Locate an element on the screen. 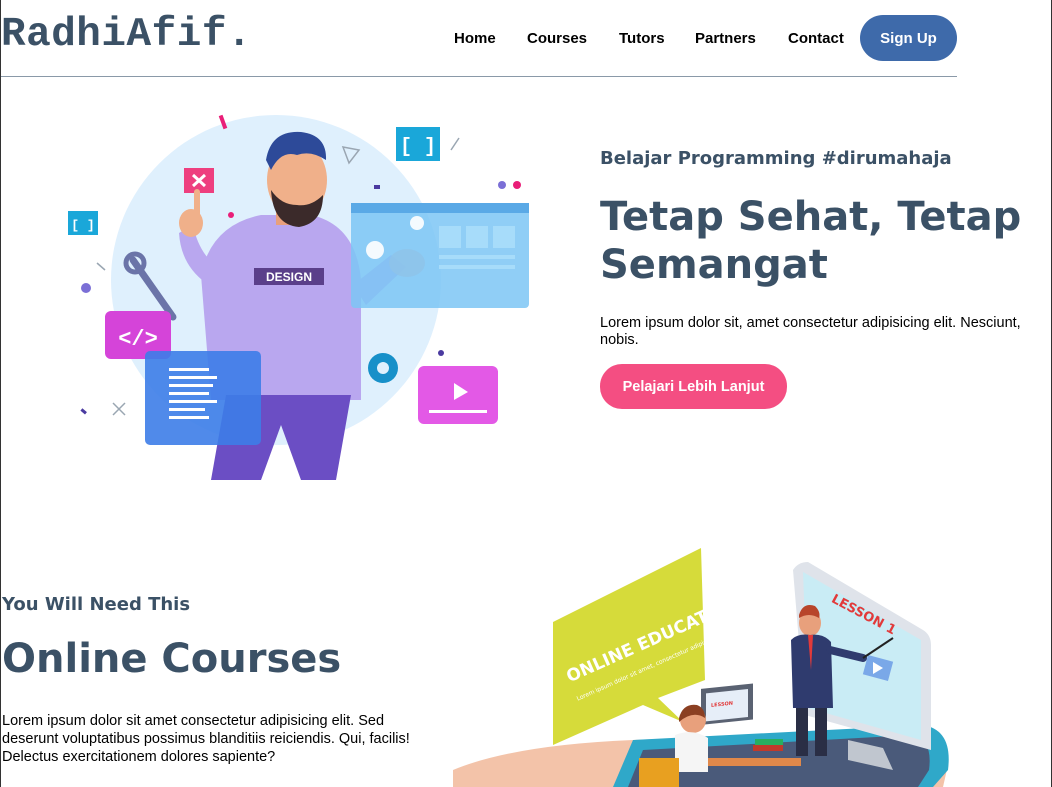  sign-up-button: Sign Up is located at coordinates (908, 38).